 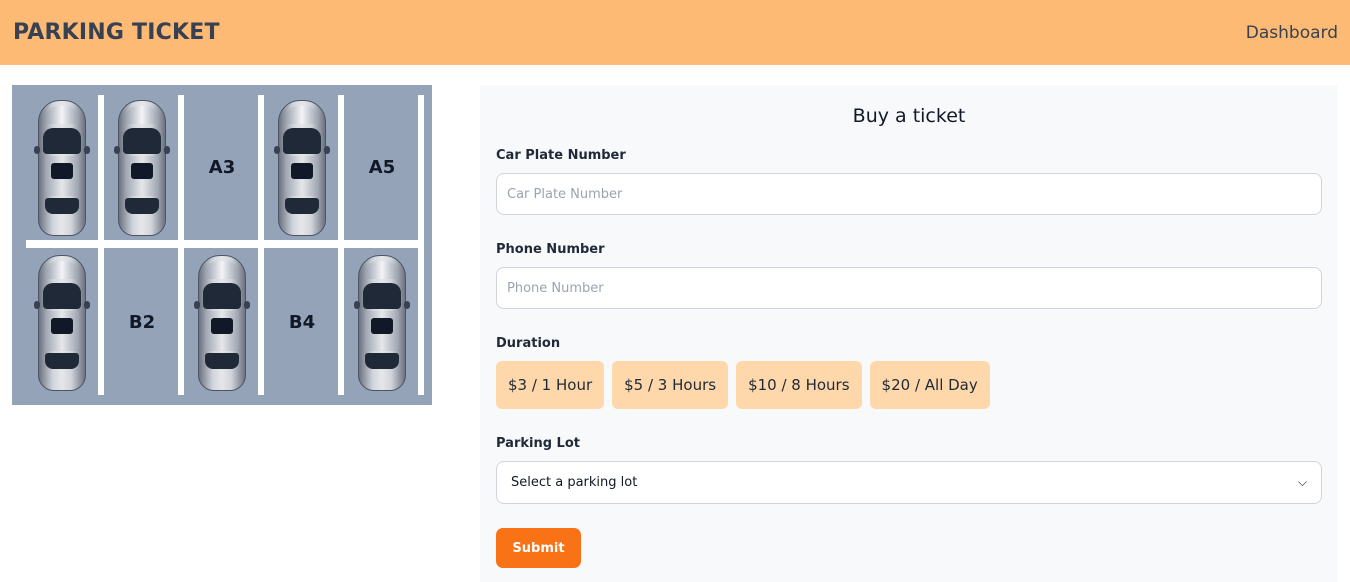 What do you see at coordinates (909, 194) in the screenshot?
I see `plate-input` at bounding box center [909, 194].